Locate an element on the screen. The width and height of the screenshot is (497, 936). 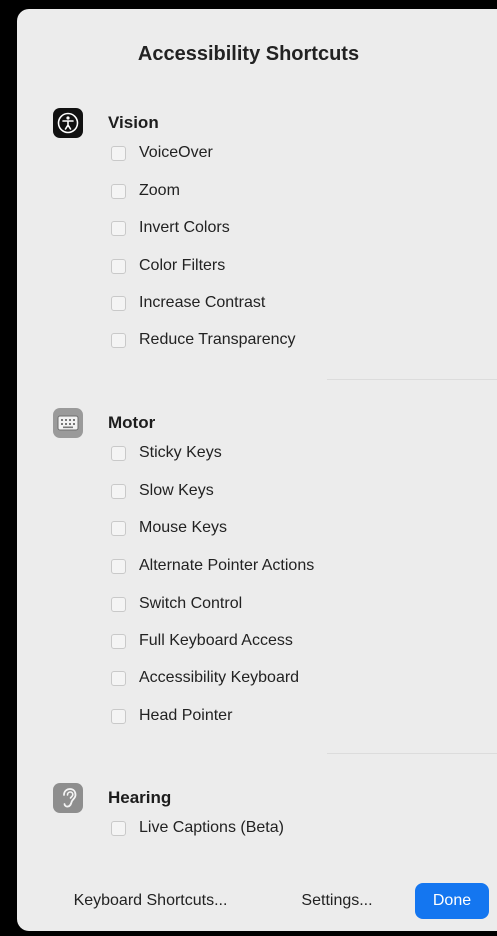
live-captions-checkbox is located at coordinates (118, 828).